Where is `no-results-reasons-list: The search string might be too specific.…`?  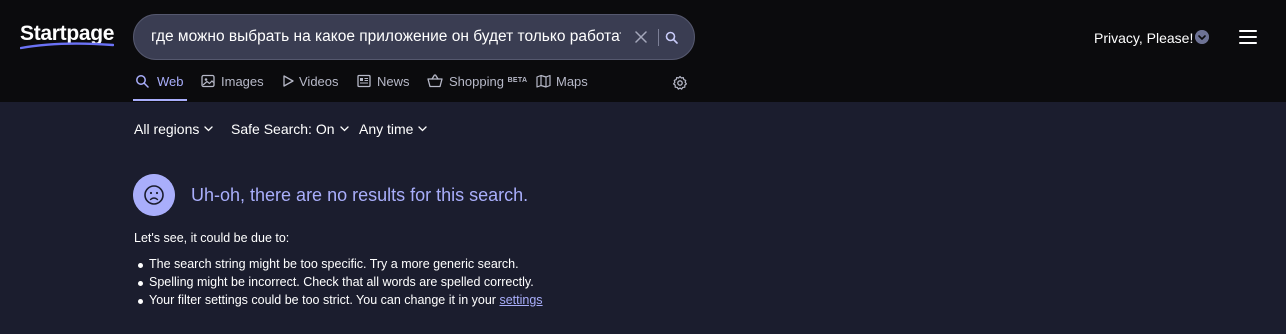 no-results-reasons-list: The search string might be too specific.… is located at coordinates (338, 284).